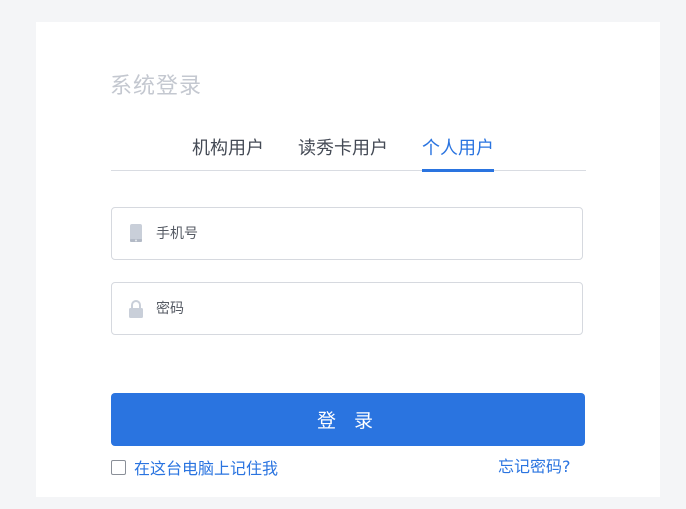  Describe the element at coordinates (136, 234) in the screenshot. I see `phone-icon` at that location.